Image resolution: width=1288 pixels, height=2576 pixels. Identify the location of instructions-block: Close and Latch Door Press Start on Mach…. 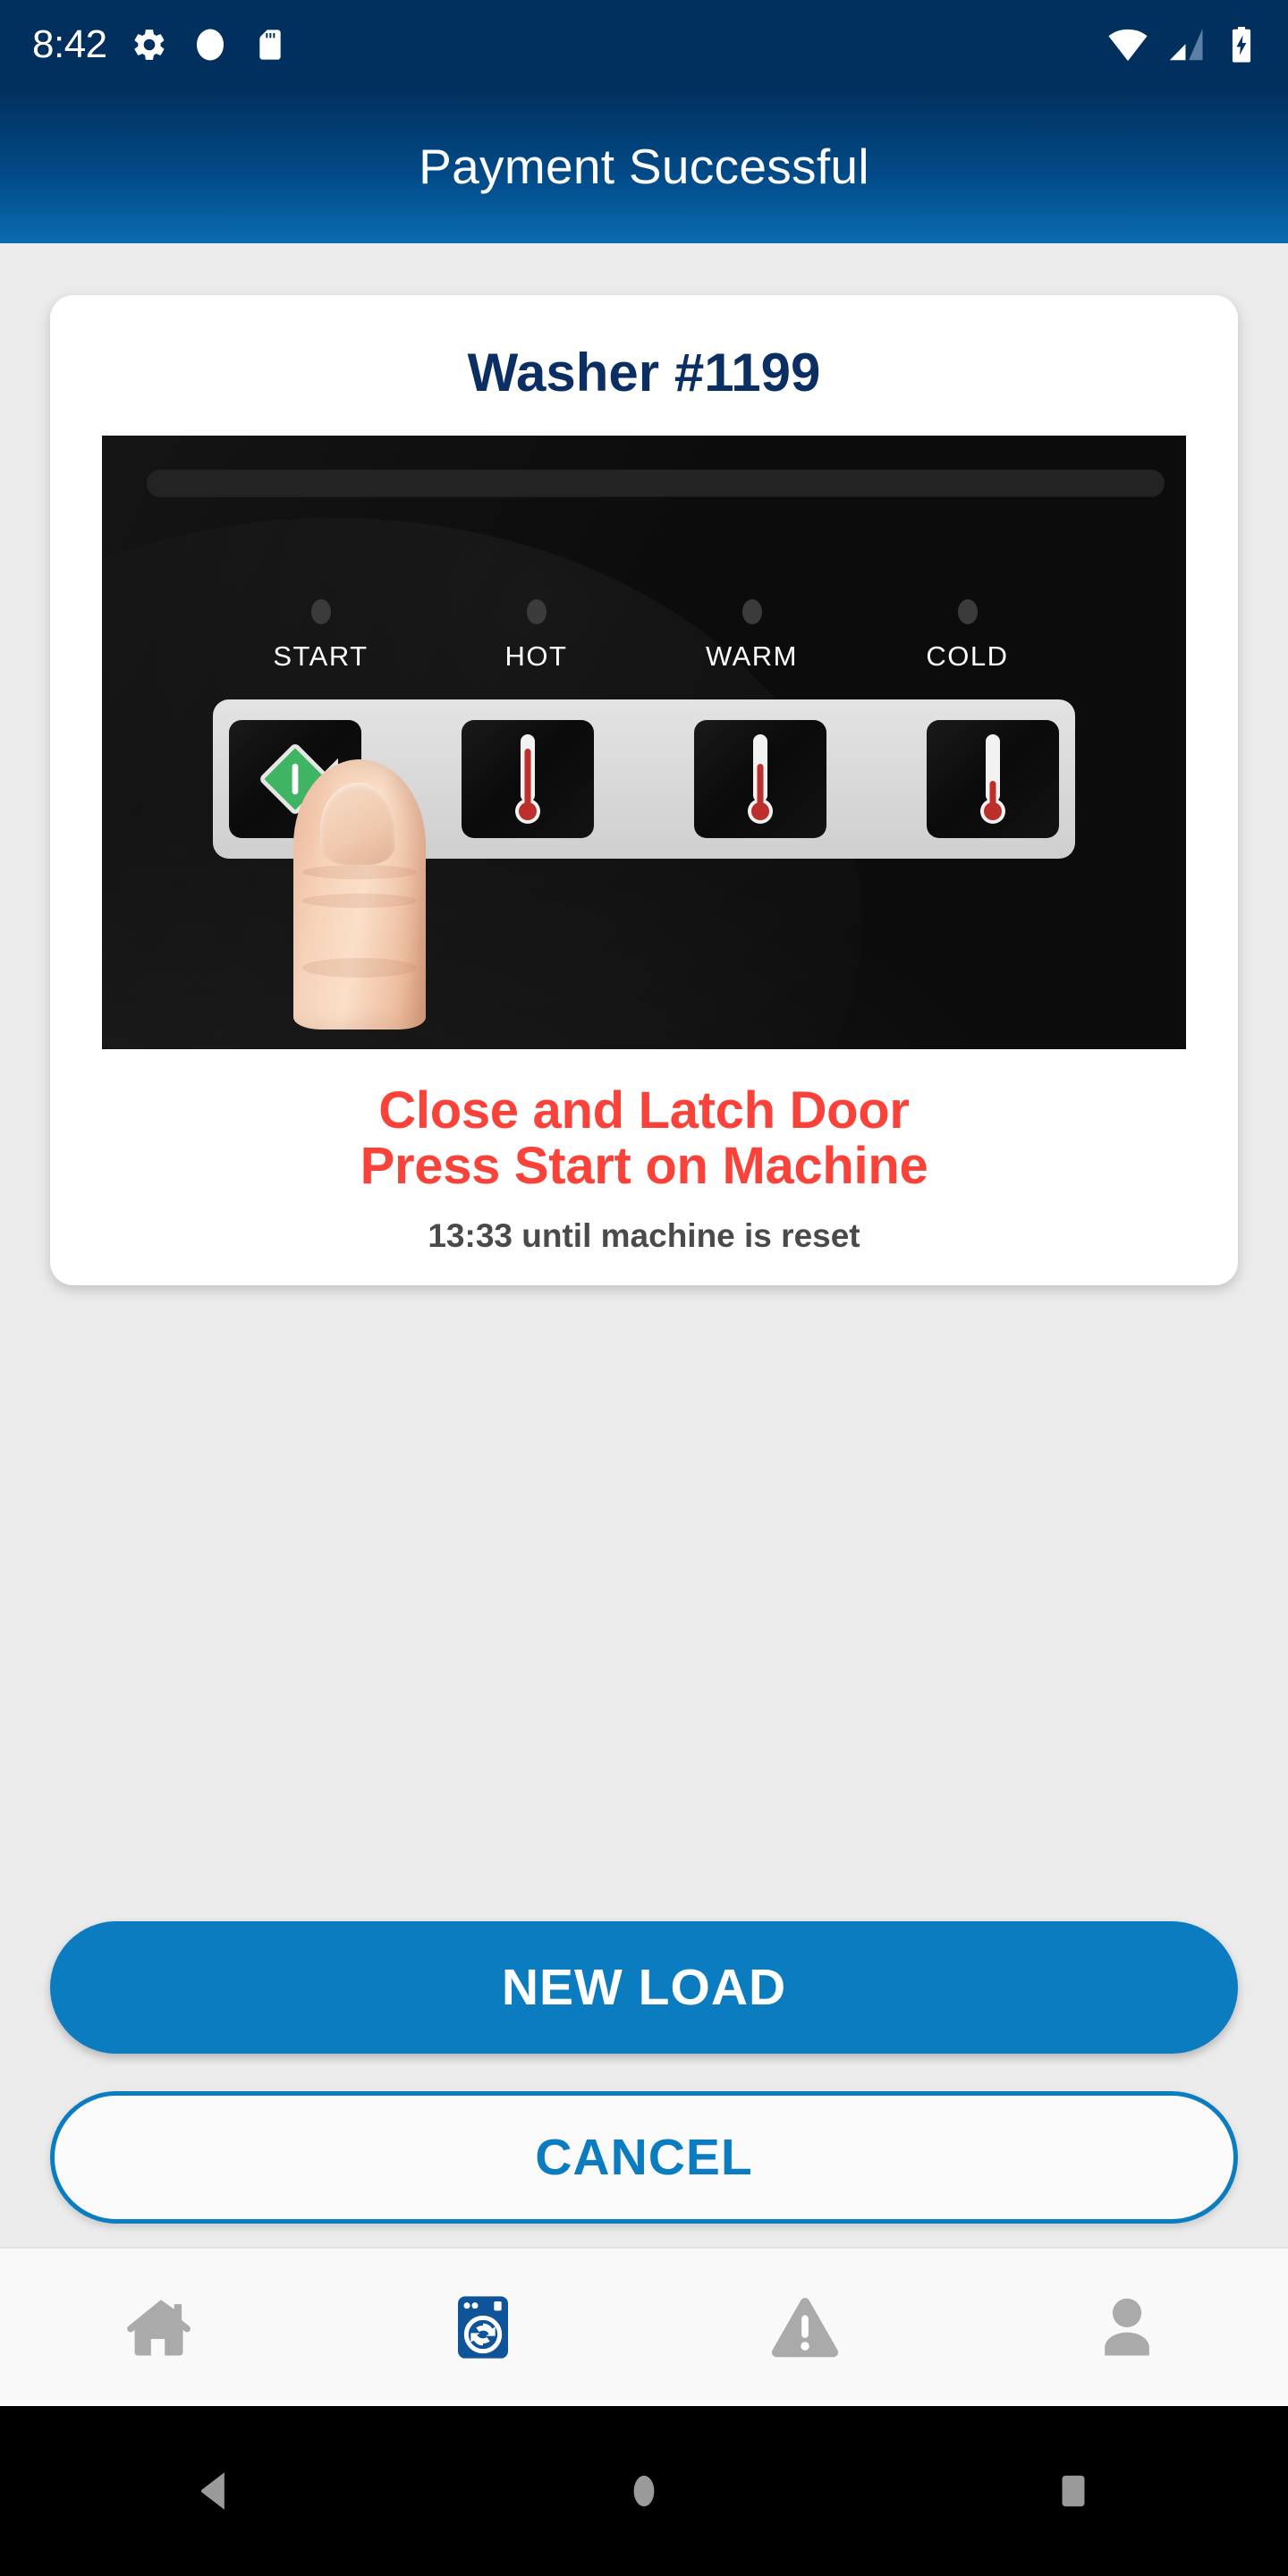
(644, 1168).